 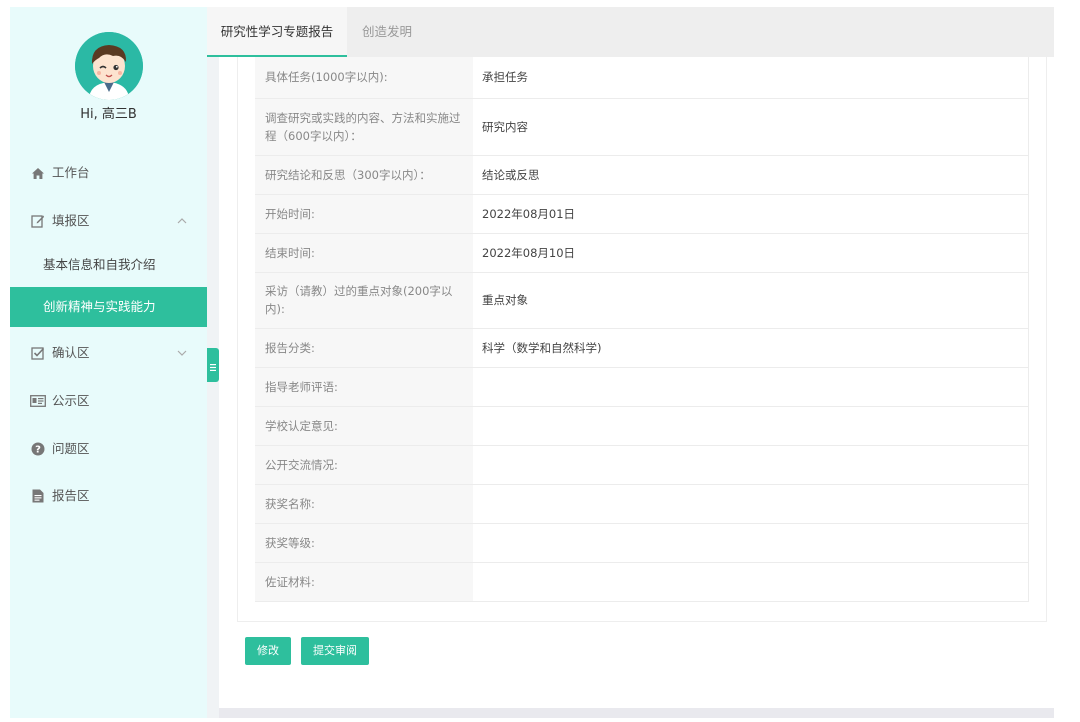 What do you see at coordinates (387, 32) in the screenshot?
I see `tab-invention: 创造发明` at bounding box center [387, 32].